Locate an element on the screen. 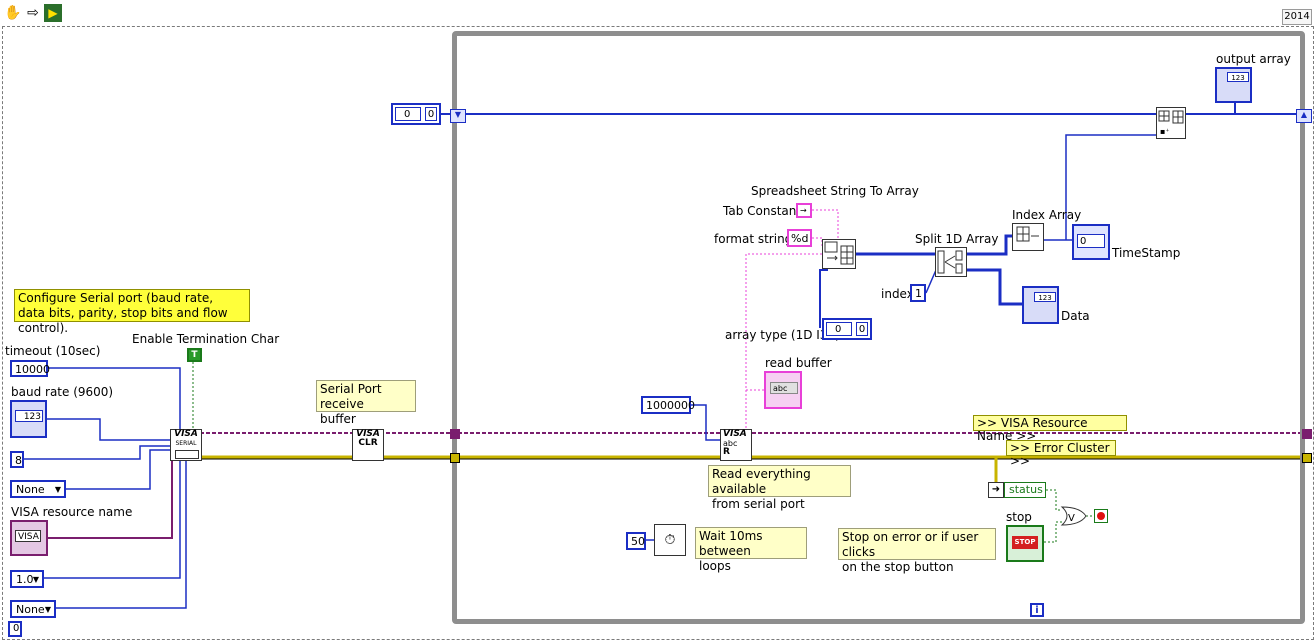  stop-bits-value: 1.0 is located at coordinates (25, 579).